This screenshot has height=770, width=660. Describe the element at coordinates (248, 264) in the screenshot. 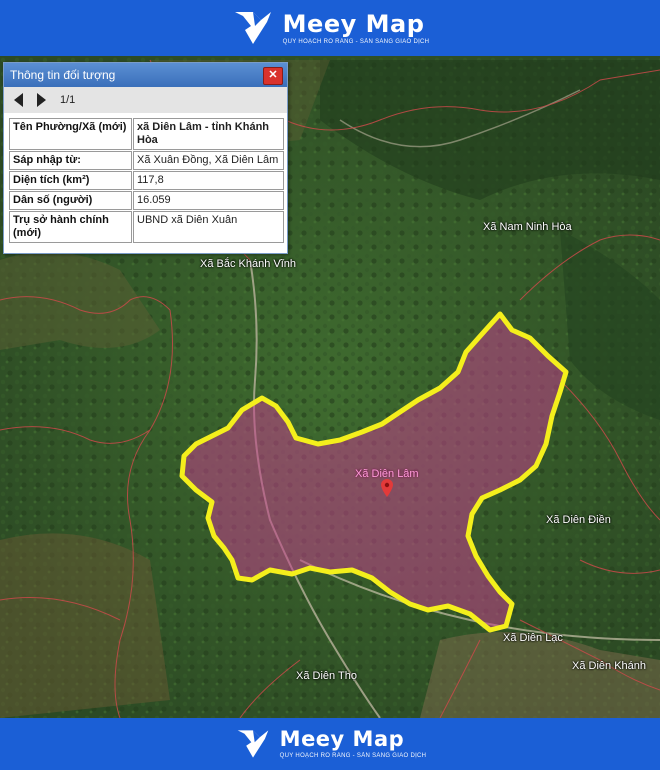

I see `label-bac-khanh-vinh: Xã Bắc Khánh Vĩnh` at that location.